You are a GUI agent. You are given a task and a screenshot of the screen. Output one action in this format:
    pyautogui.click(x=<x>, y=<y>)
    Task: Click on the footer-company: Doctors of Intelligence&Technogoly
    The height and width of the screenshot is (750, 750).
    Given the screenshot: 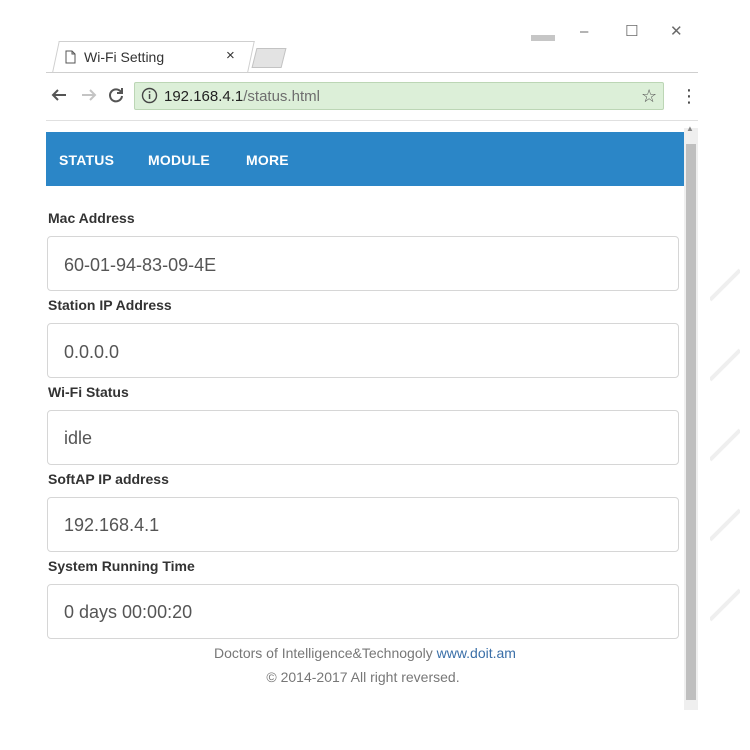 What is the action you would take?
    pyautogui.click(x=323, y=653)
    